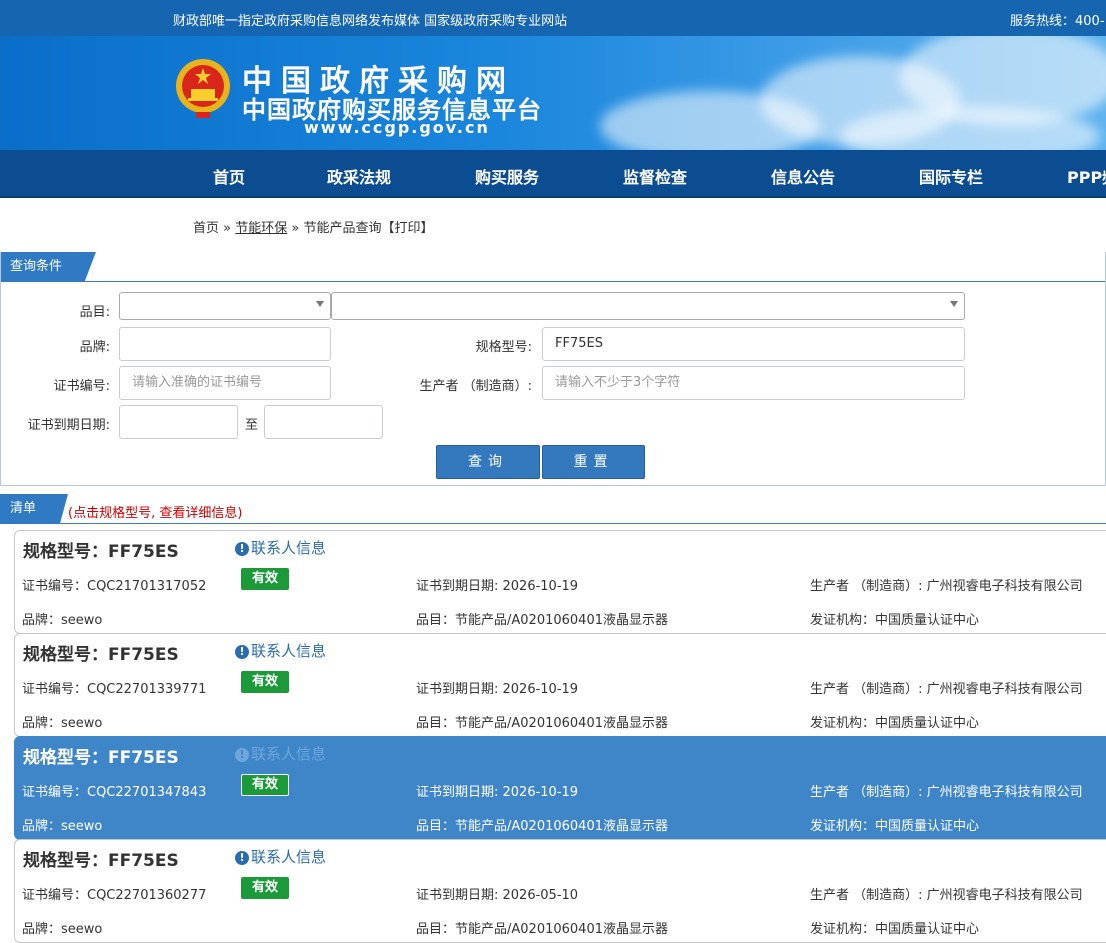 This screenshot has height=943, width=1106. What do you see at coordinates (225, 383) in the screenshot?
I see `cert-input: 请输入准确的证书编号` at bounding box center [225, 383].